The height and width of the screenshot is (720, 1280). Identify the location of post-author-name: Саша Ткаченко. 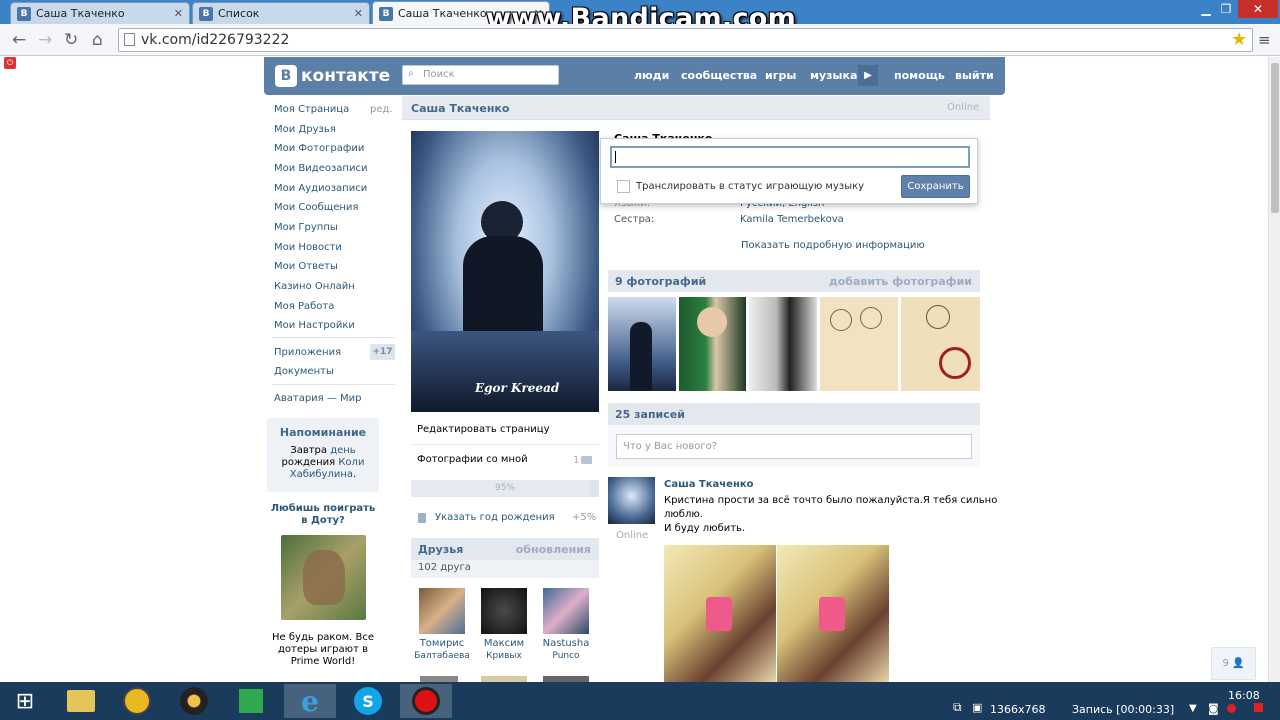
(709, 484).